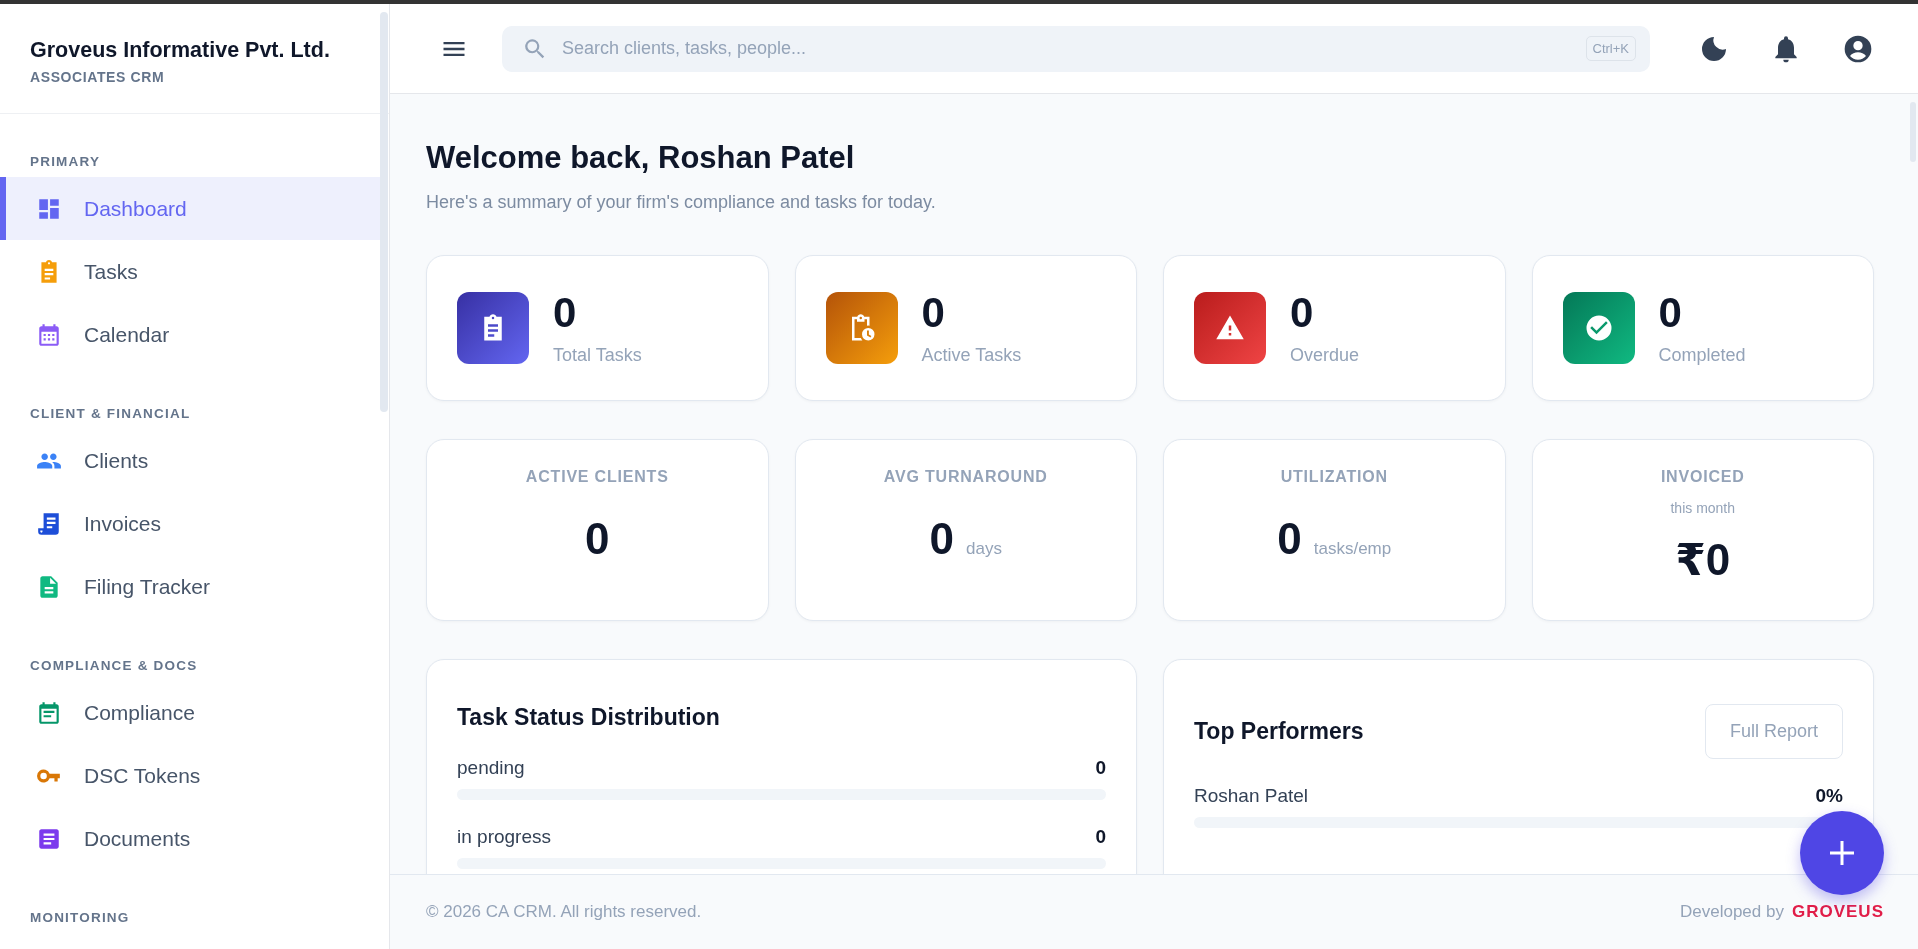  I want to click on brand-logo: GROVEUS, so click(1837, 911).